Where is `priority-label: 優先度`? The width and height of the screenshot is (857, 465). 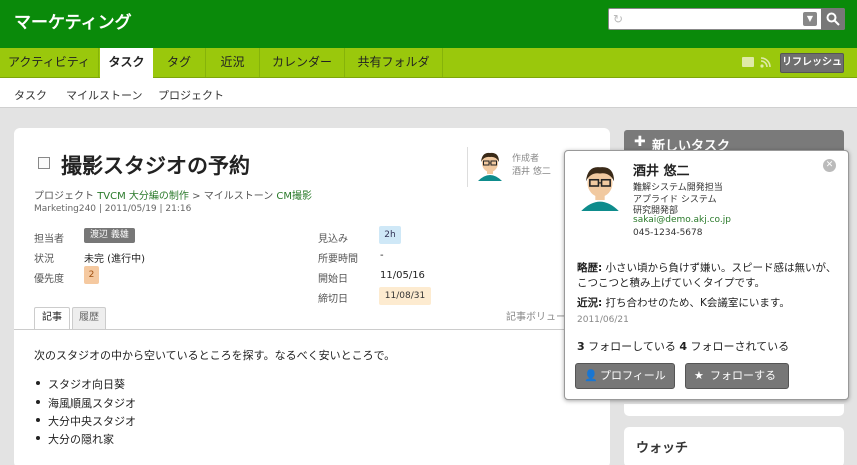
priority-label: 優先度 is located at coordinates (49, 279).